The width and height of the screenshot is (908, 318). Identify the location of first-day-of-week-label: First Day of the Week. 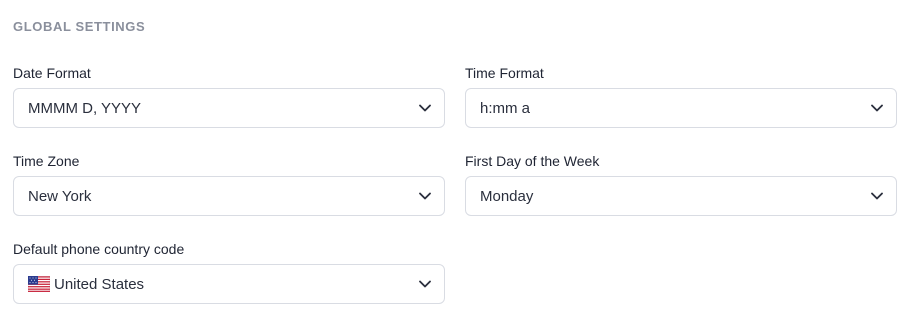
(532, 161).